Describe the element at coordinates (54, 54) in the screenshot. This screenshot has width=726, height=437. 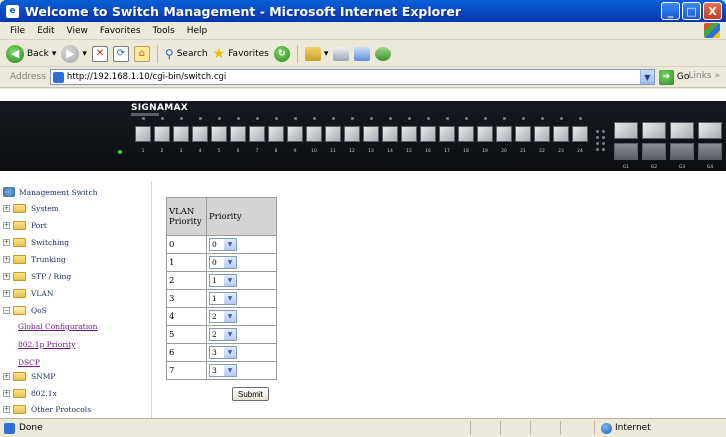
I see `back-dropdown-icon: ▾` at that location.